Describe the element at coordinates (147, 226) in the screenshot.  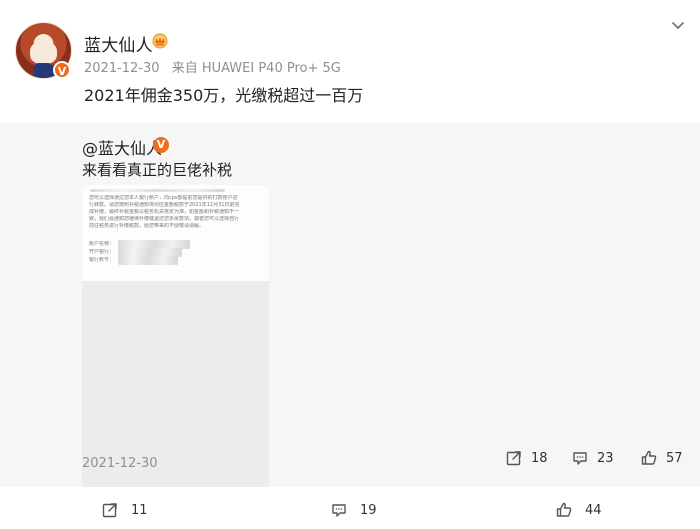
I see `document-line: 前往税务进行补缴税款，给您带来的不便敬请谅解。` at that location.